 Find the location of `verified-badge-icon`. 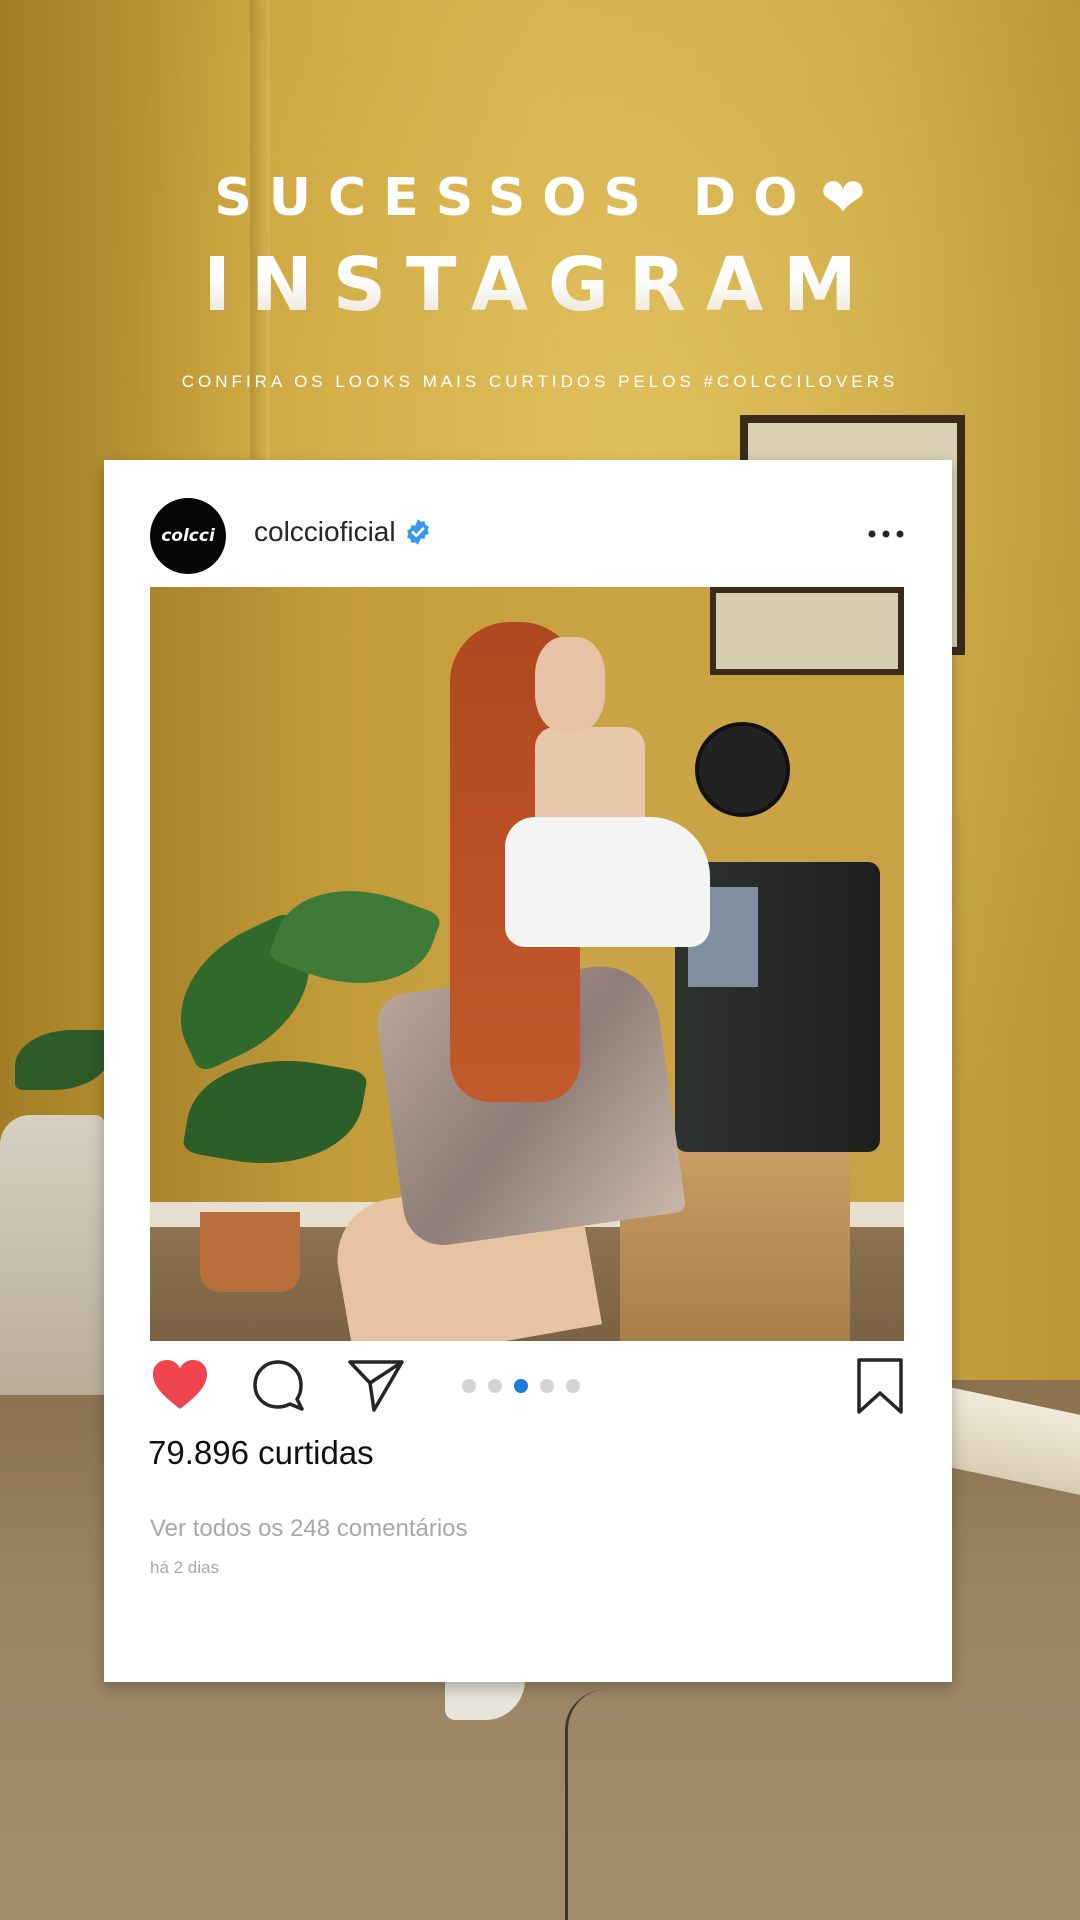

verified-badge-icon is located at coordinates (417, 532).